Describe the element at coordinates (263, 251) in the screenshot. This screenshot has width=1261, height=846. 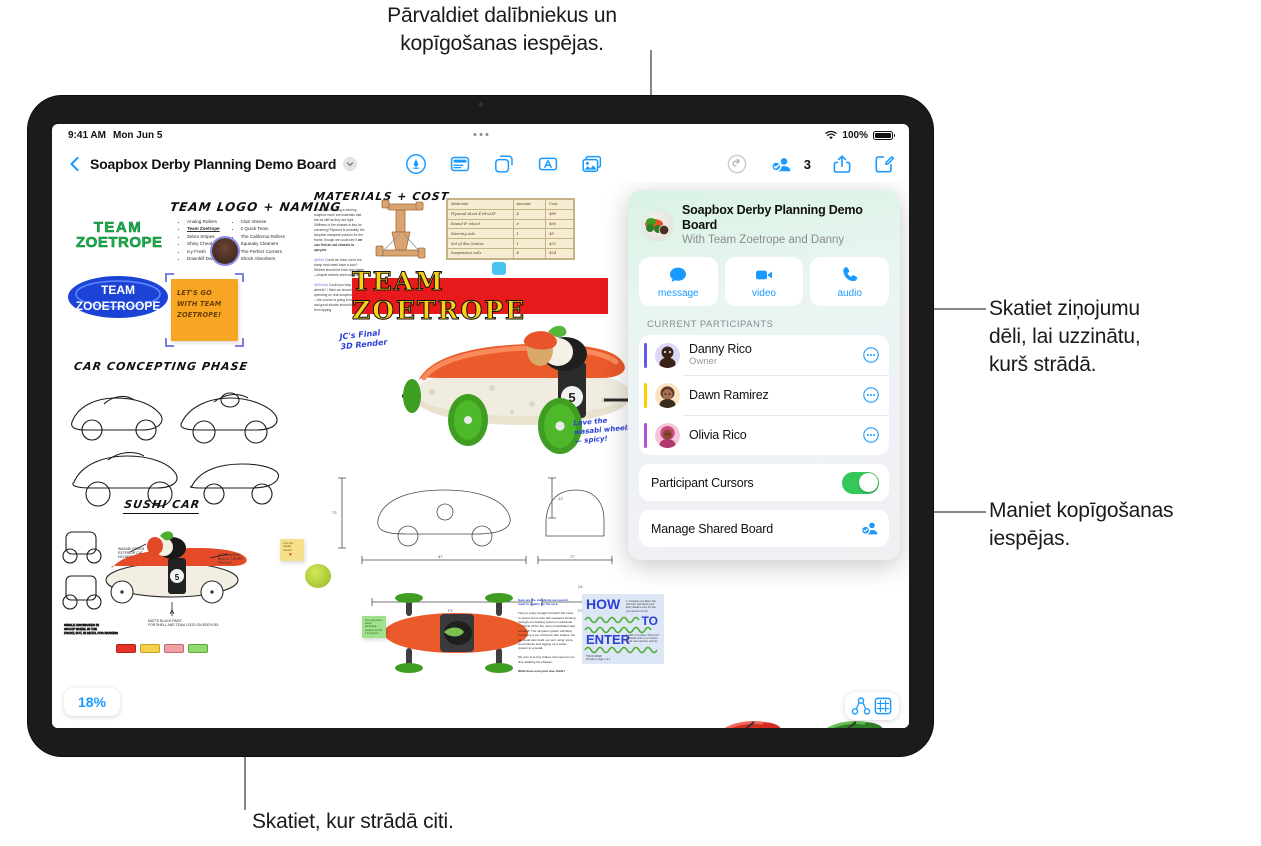
I see `list-item: The Perfect Corners` at that location.